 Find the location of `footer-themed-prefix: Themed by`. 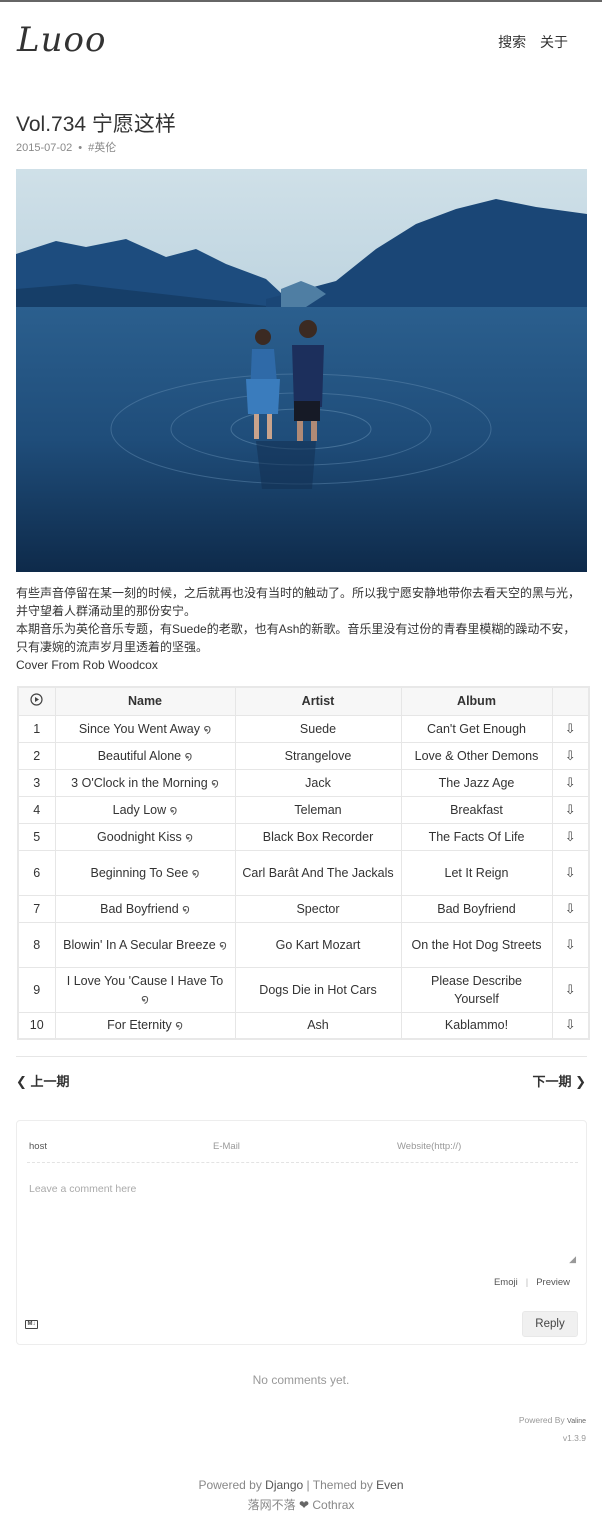

footer-themed-prefix: Themed by is located at coordinates (342, 1485).